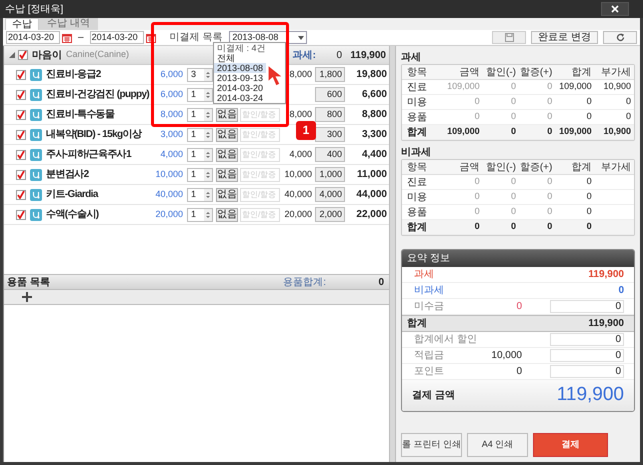 This screenshot has height=465, width=643. What do you see at coordinates (73, 215) in the screenshot?
I see `item-name: 수액(수술시)` at bounding box center [73, 215].